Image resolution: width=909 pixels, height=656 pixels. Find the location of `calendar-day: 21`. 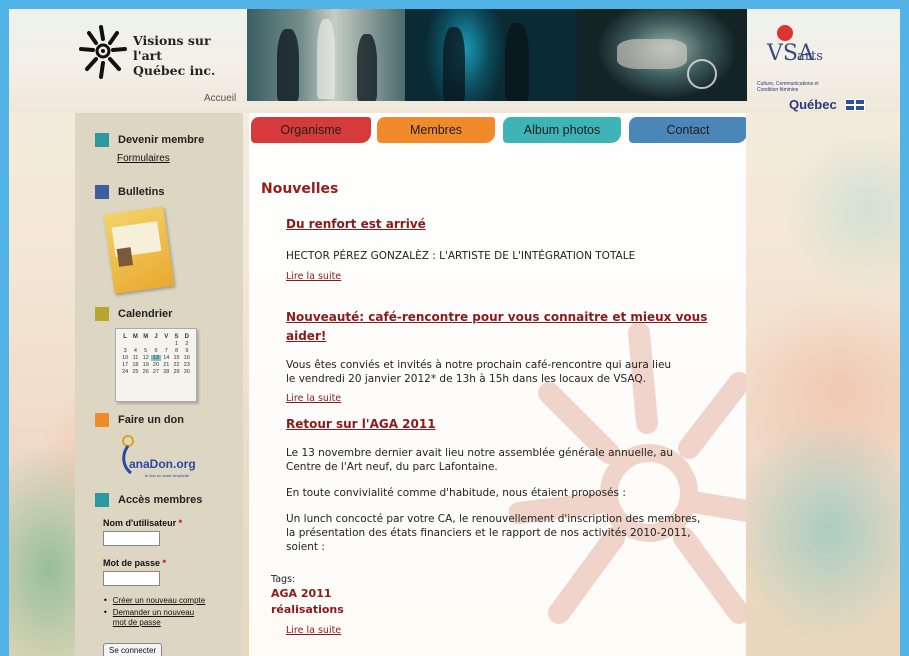

calendar-day: 21 is located at coordinates (166, 365).